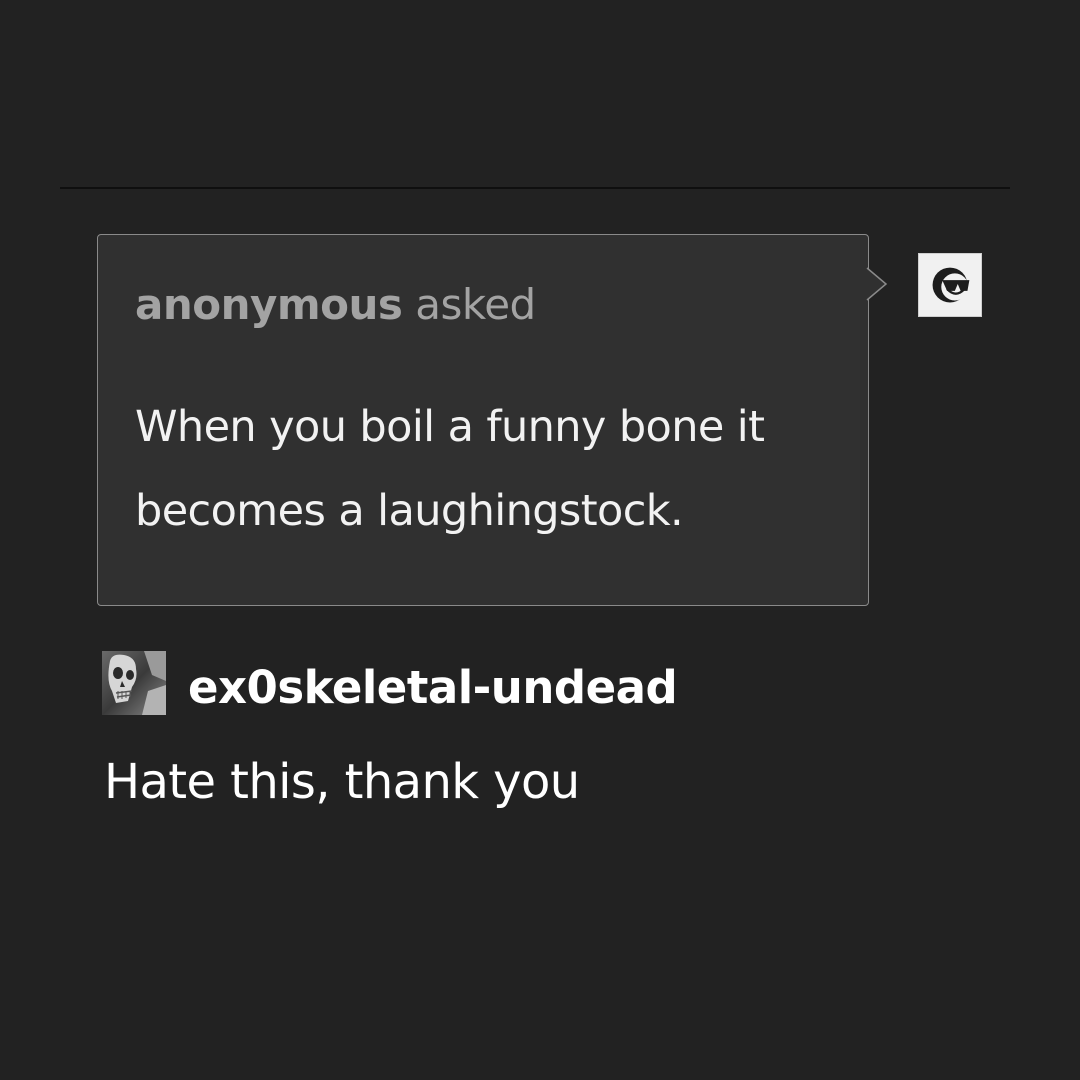 Image resolution: width=1080 pixels, height=1080 pixels. I want to click on ask-header: anonymous asked, so click(335, 305).